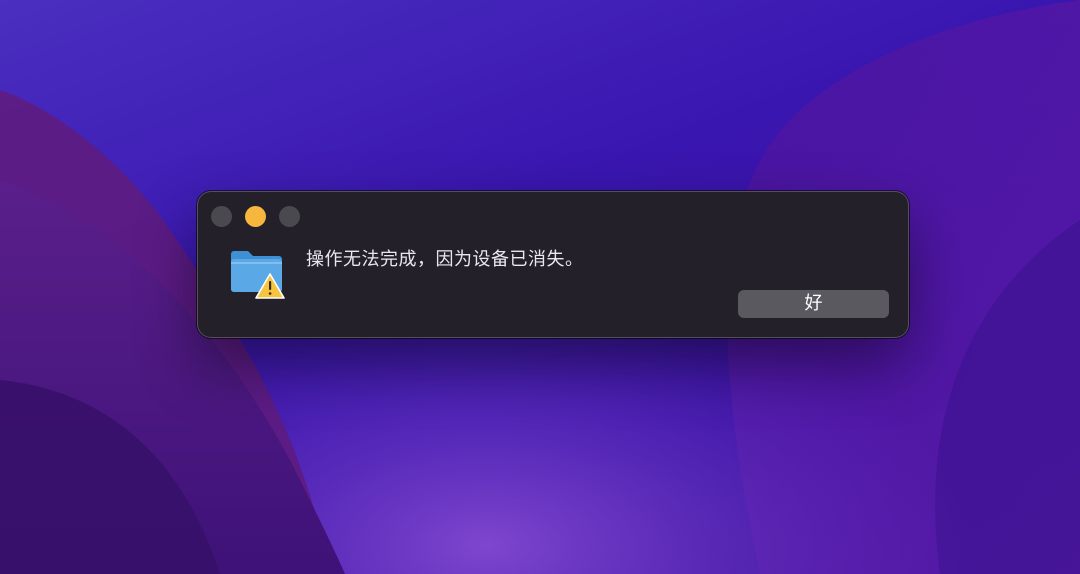 This screenshot has width=1080, height=574. What do you see at coordinates (221, 216) in the screenshot?
I see `close-button` at bounding box center [221, 216].